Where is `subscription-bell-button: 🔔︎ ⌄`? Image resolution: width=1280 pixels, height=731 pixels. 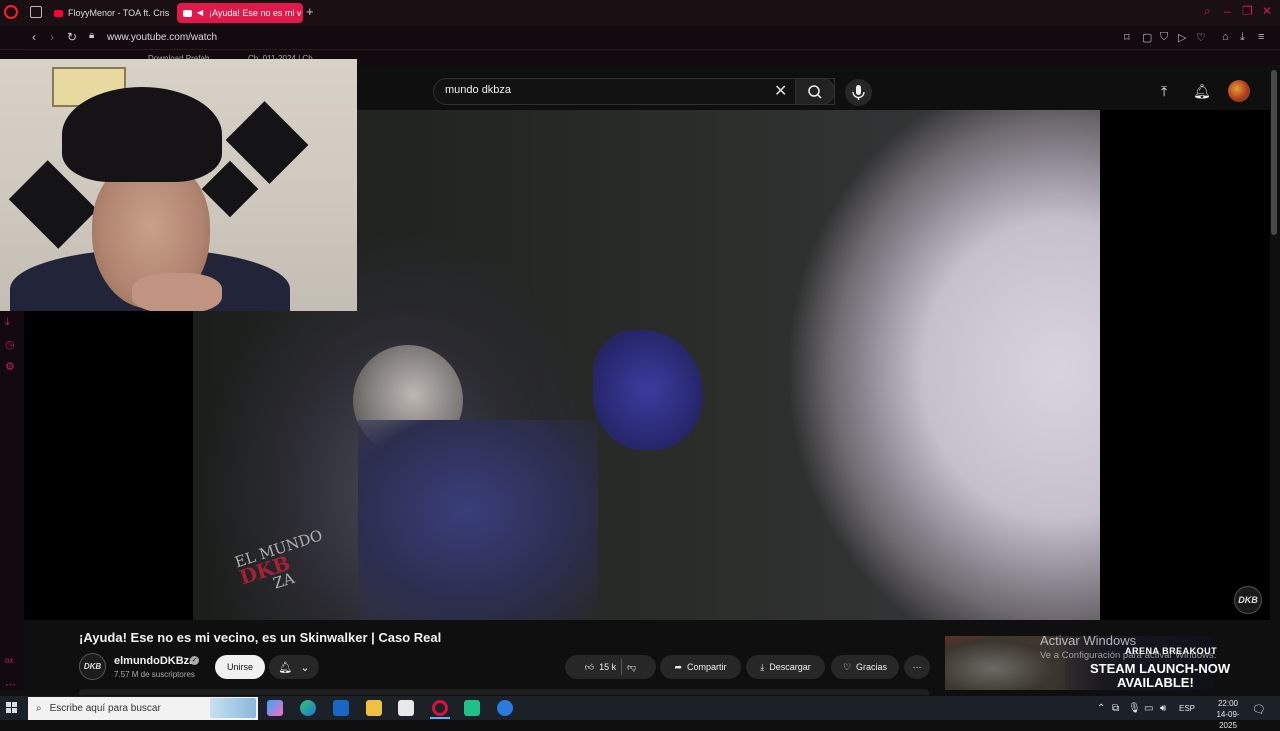 subscription-bell-button: 🔔︎ ⌄ is located at coordinates (294, 667).